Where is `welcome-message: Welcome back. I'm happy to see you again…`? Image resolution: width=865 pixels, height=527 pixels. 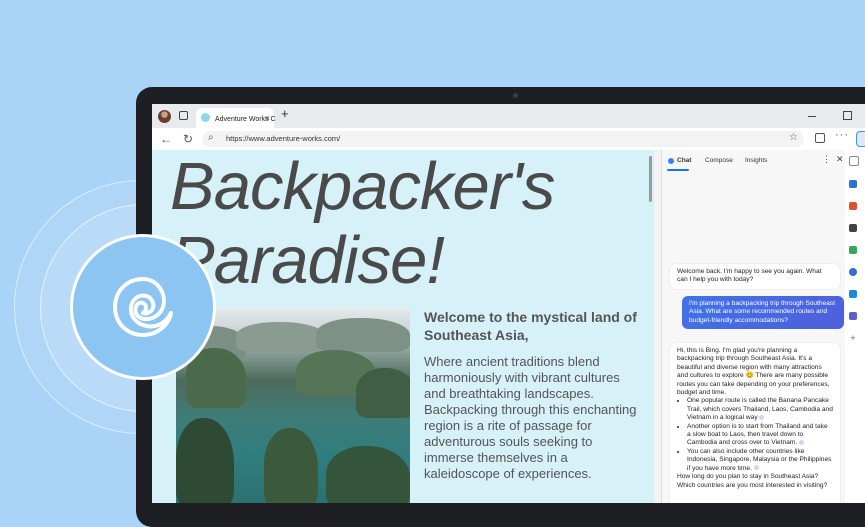 welcome-message: Welcome back. I'm happy to see you again… is located at coordinates (755, 276).